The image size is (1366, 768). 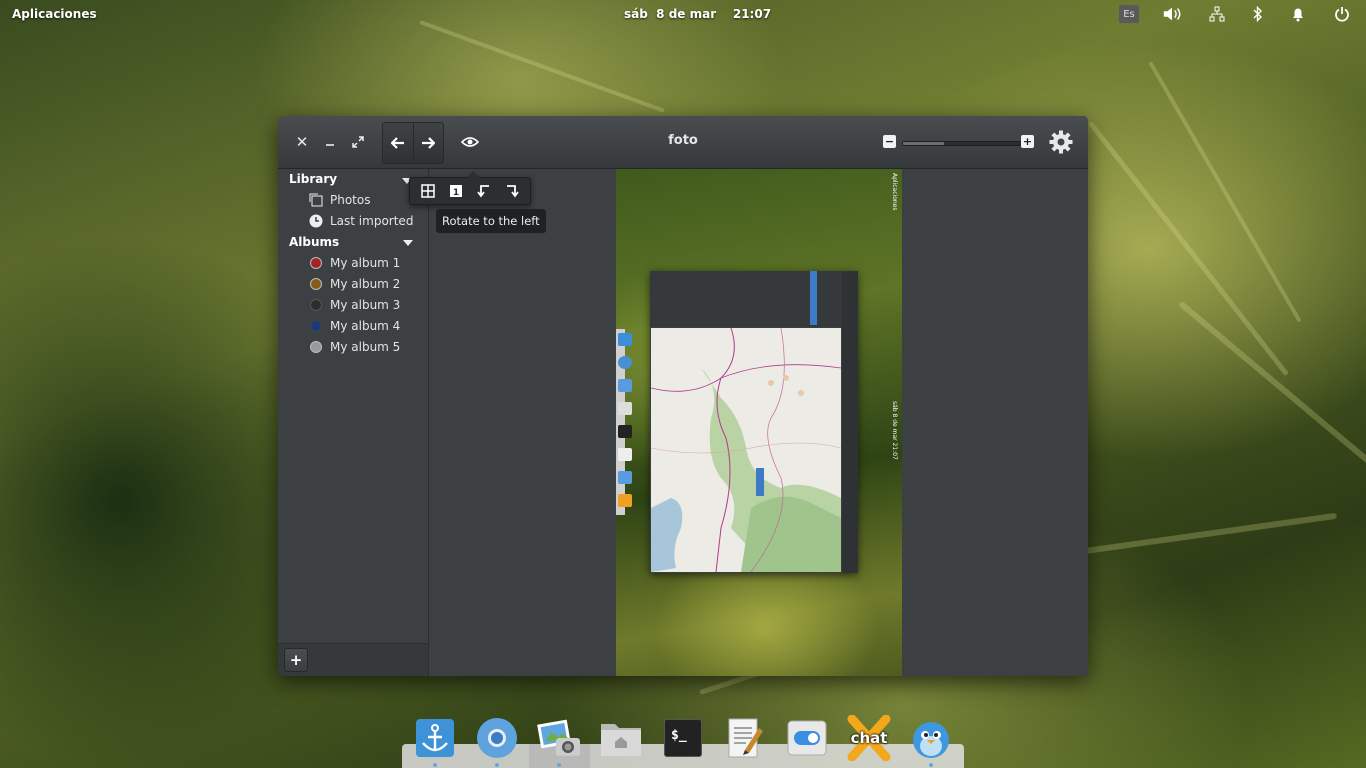 What do you see at coordinates (296, 660) in the screenshot?
I see `add-album-button: +` at bounding box center [296, 660].